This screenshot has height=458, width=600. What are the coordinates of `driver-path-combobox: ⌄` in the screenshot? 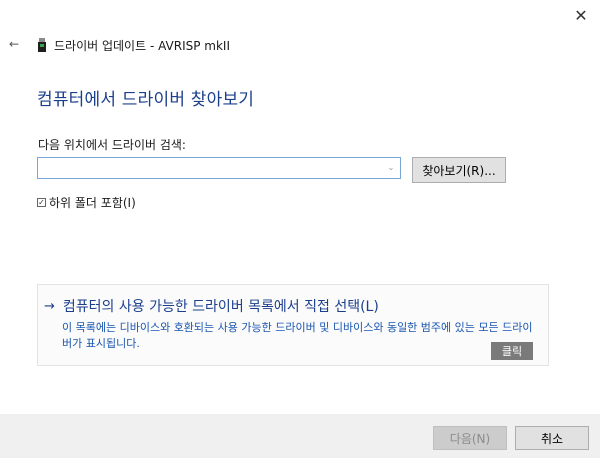 It's located at (219, 168).